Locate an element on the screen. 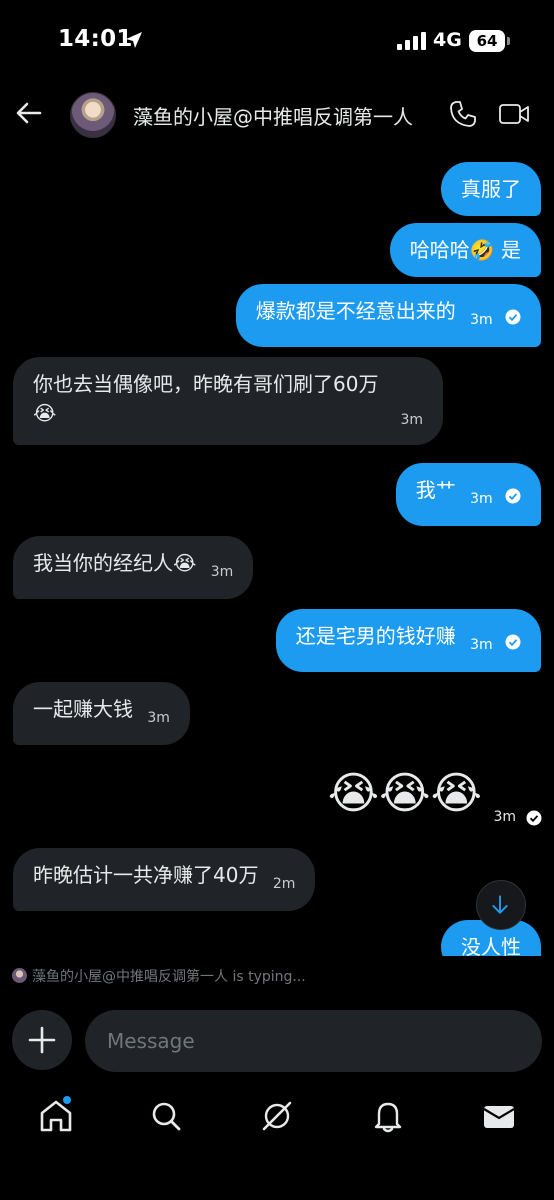 Image resolution: width=554 pixels, height=1200 pixels. grok-icon is located at coordinates (277, 1116).